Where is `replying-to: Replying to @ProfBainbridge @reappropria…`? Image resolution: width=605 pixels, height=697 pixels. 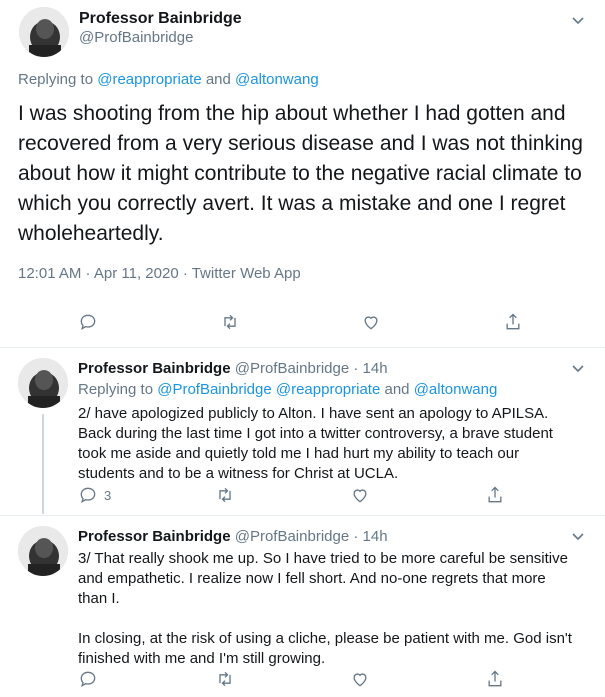 replying-to: Replying to @ProfBainbridge @reappropria… is located at coordinates (287, 389).